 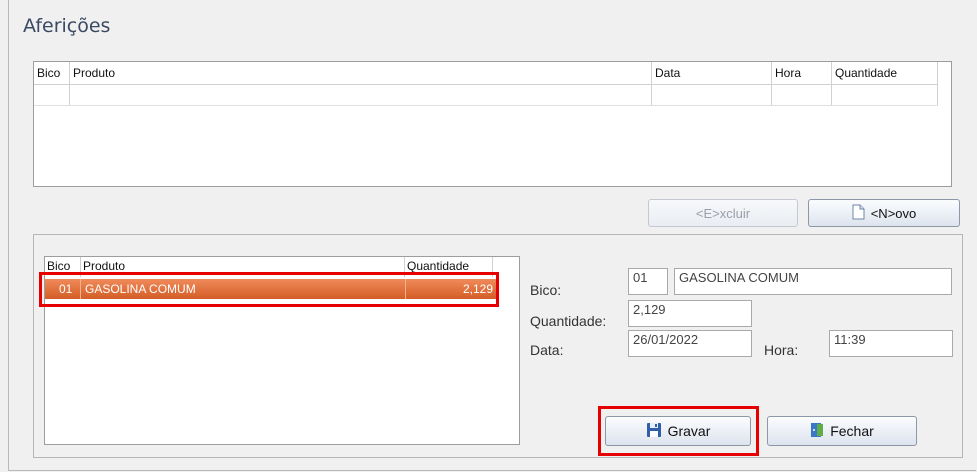 I want to click on row-produto: GASOLINA COMUM, so click(x=140, y=289).